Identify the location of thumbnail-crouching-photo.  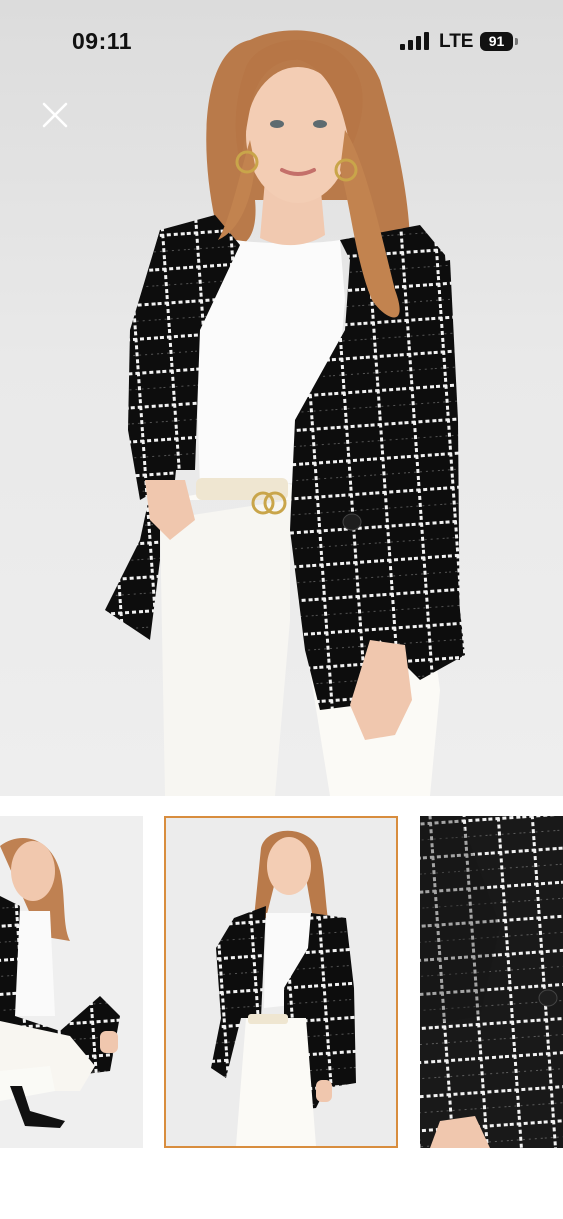
(71, 982).